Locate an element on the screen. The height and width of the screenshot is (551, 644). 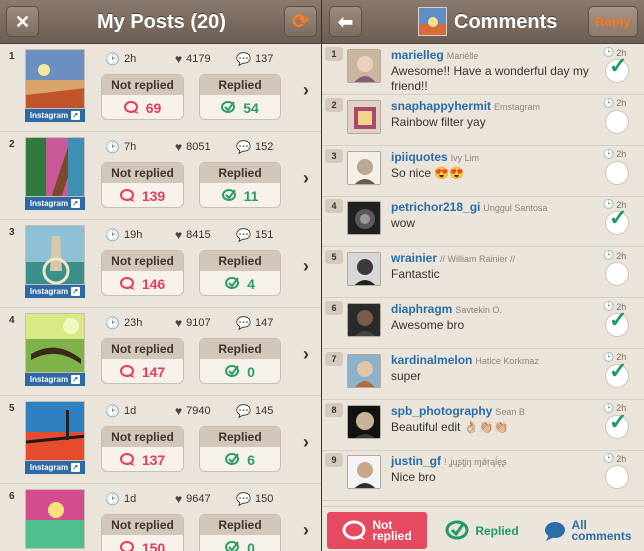
back-button: ⬅ is located at coordinates (345, 21).